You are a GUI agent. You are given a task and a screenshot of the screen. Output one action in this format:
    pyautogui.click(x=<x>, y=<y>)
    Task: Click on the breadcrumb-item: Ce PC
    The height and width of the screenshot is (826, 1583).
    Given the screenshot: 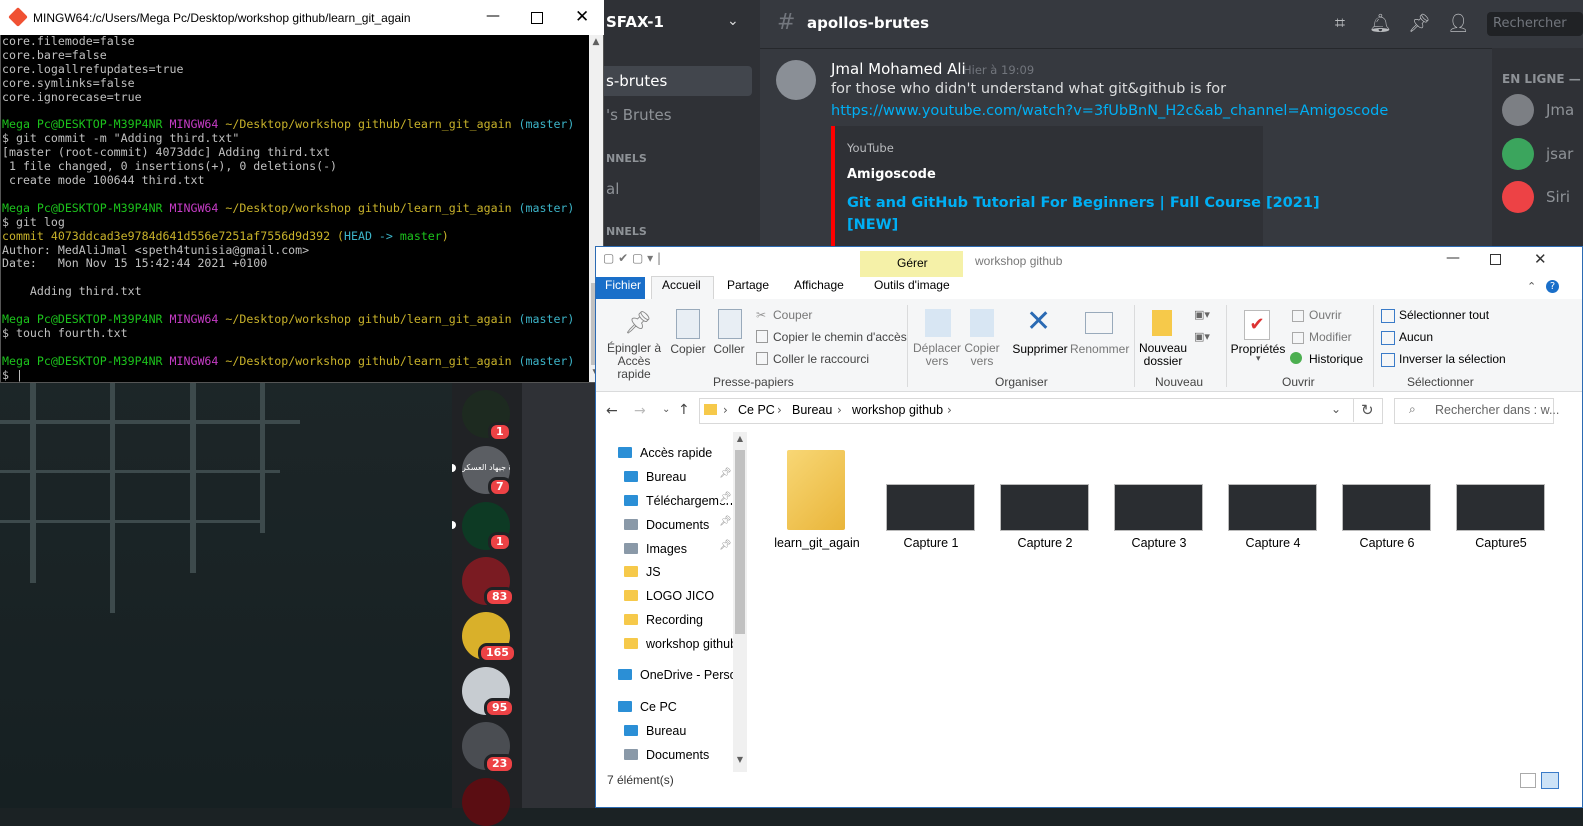 What is the action you would take?
    pyautogui.click(x=756, y=410)
    